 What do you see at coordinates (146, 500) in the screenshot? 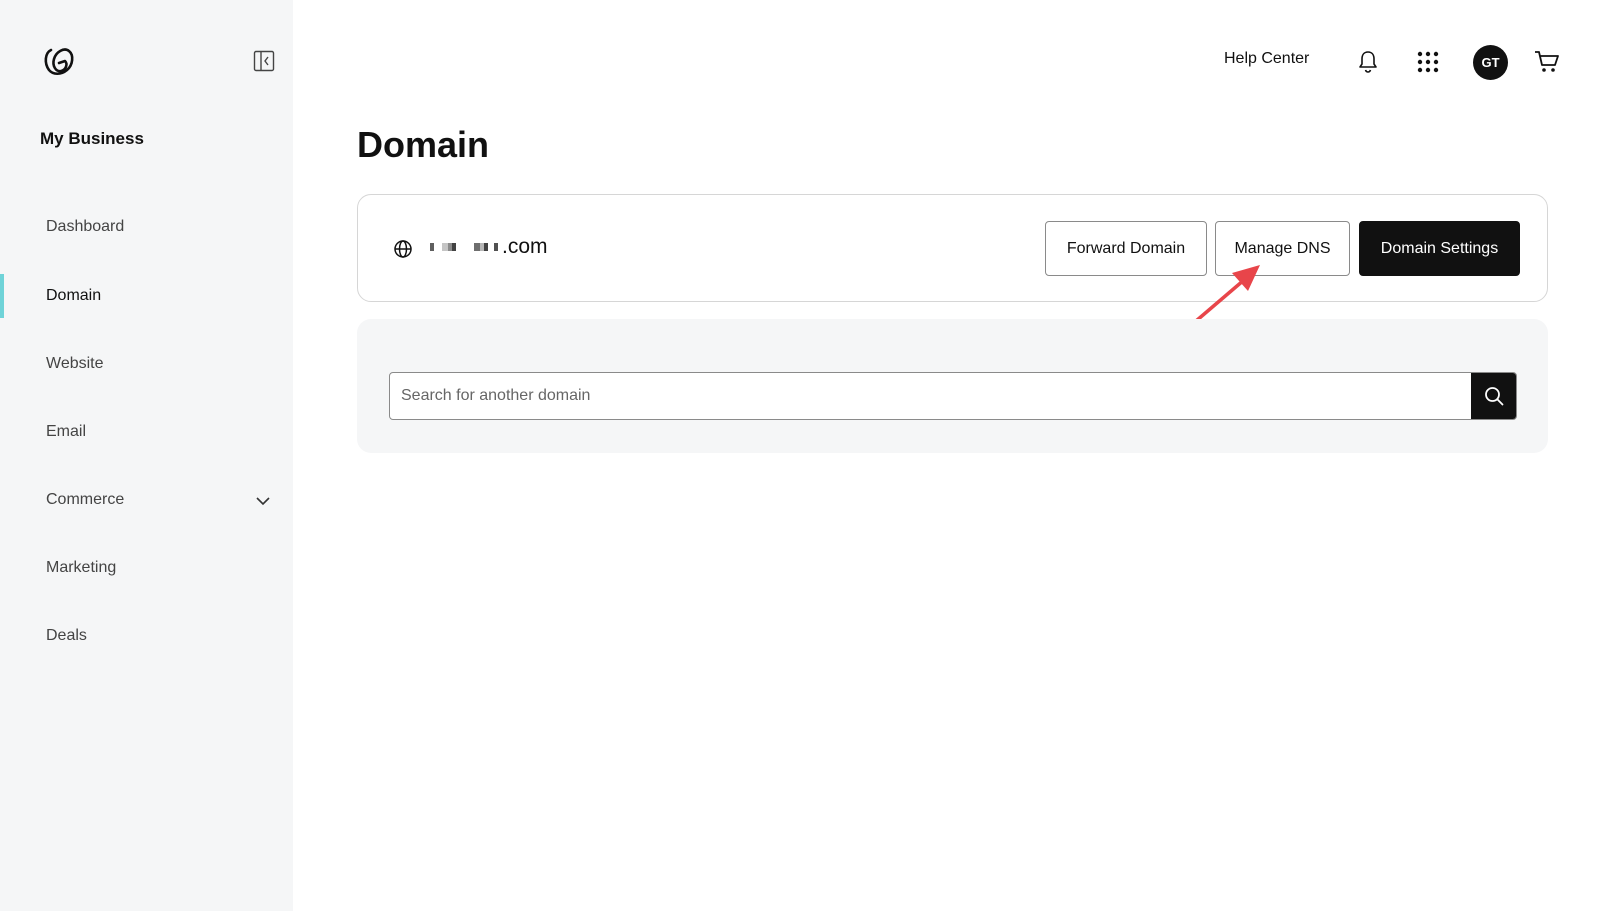
I see `sidebar-item-commerce: Commerce` at bounding box center [146, 500].